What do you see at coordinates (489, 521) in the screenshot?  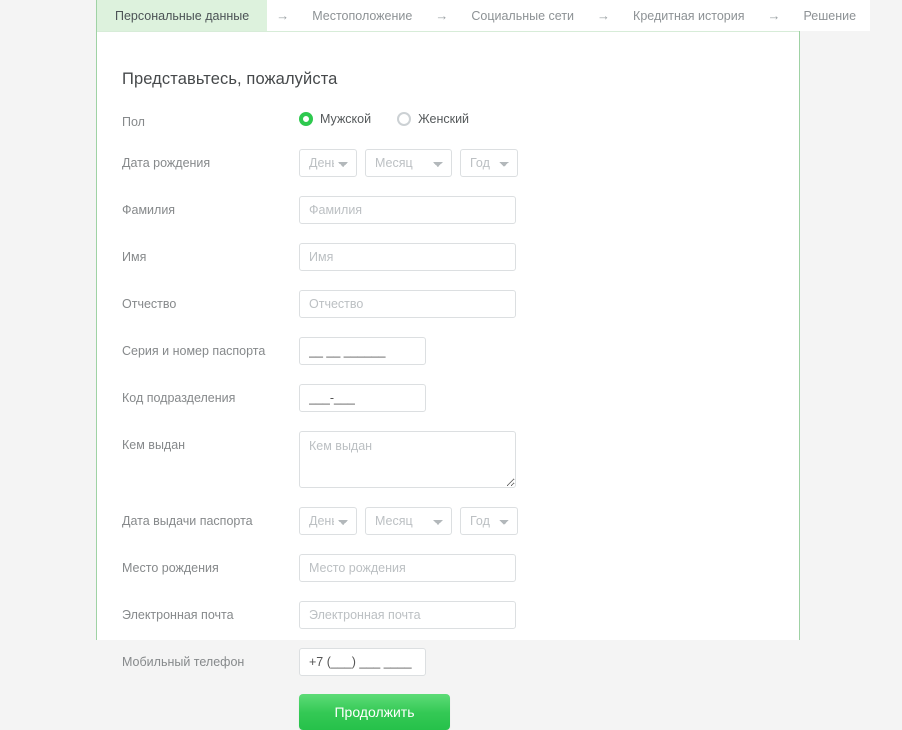 I see `issue-year-select: Год` at bounding box center [489, 521].